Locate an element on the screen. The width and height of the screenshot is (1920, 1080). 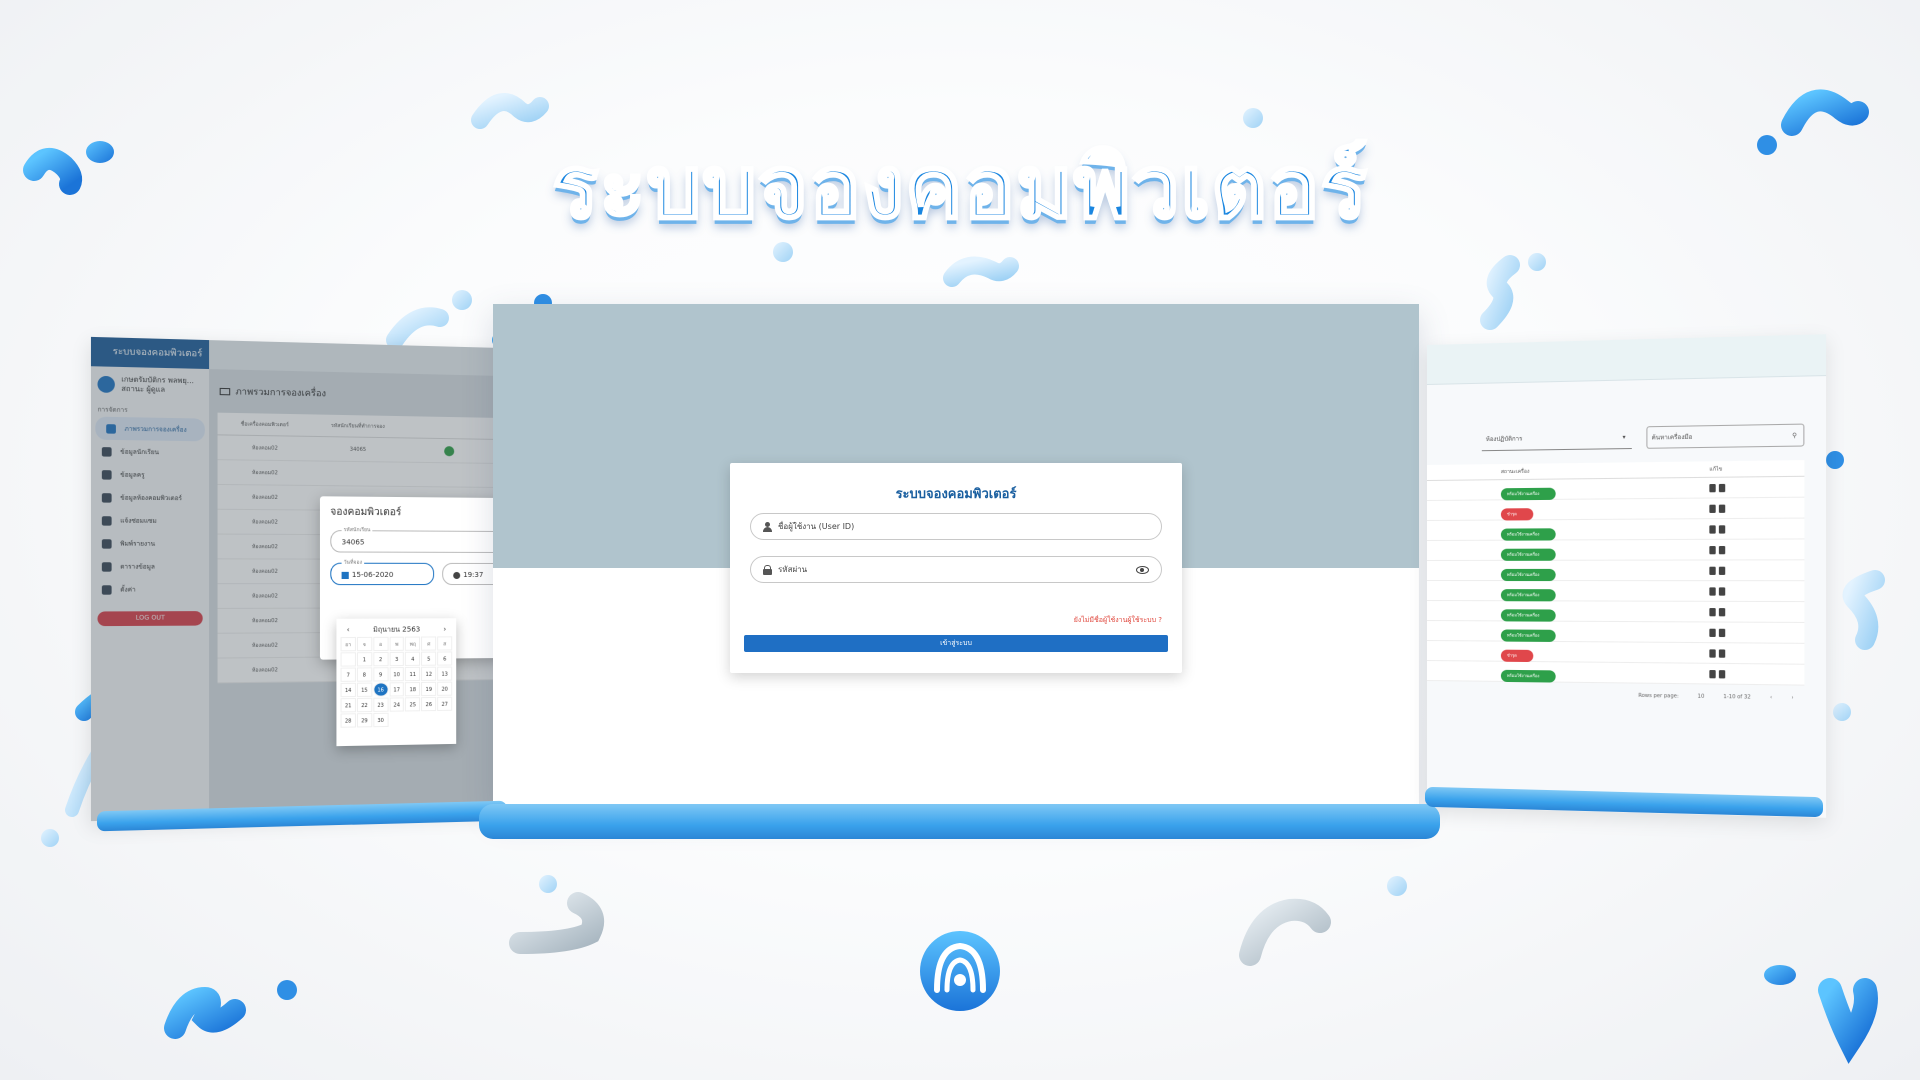
calendar-day: 2 is located at coordinates (381, 659).